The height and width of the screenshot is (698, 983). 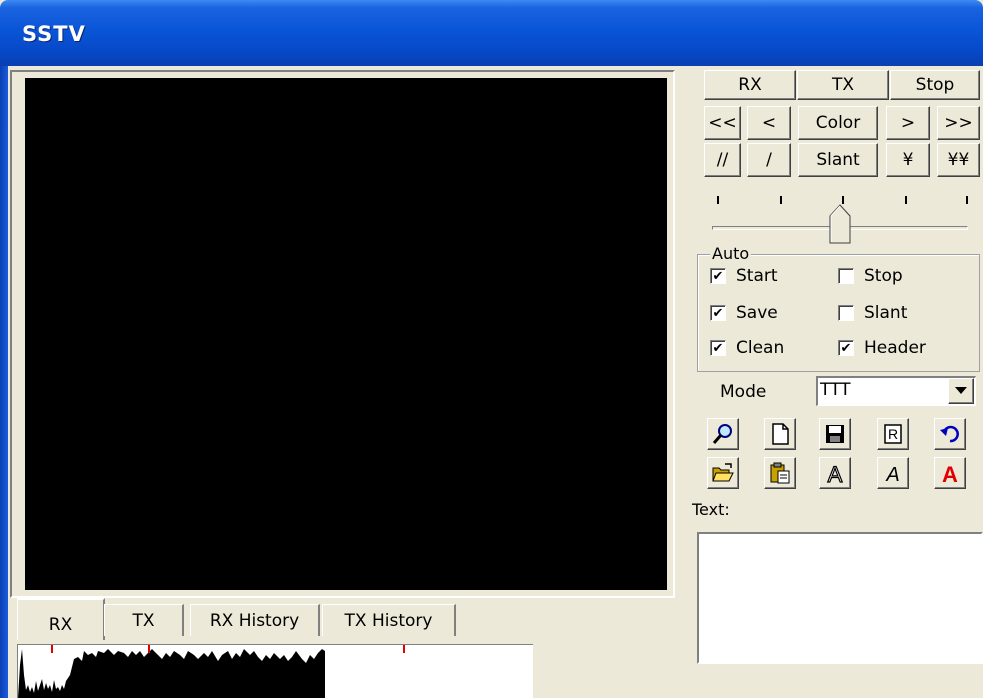 I want to click on font-outline-icon: A, so click(x=835, y=473).